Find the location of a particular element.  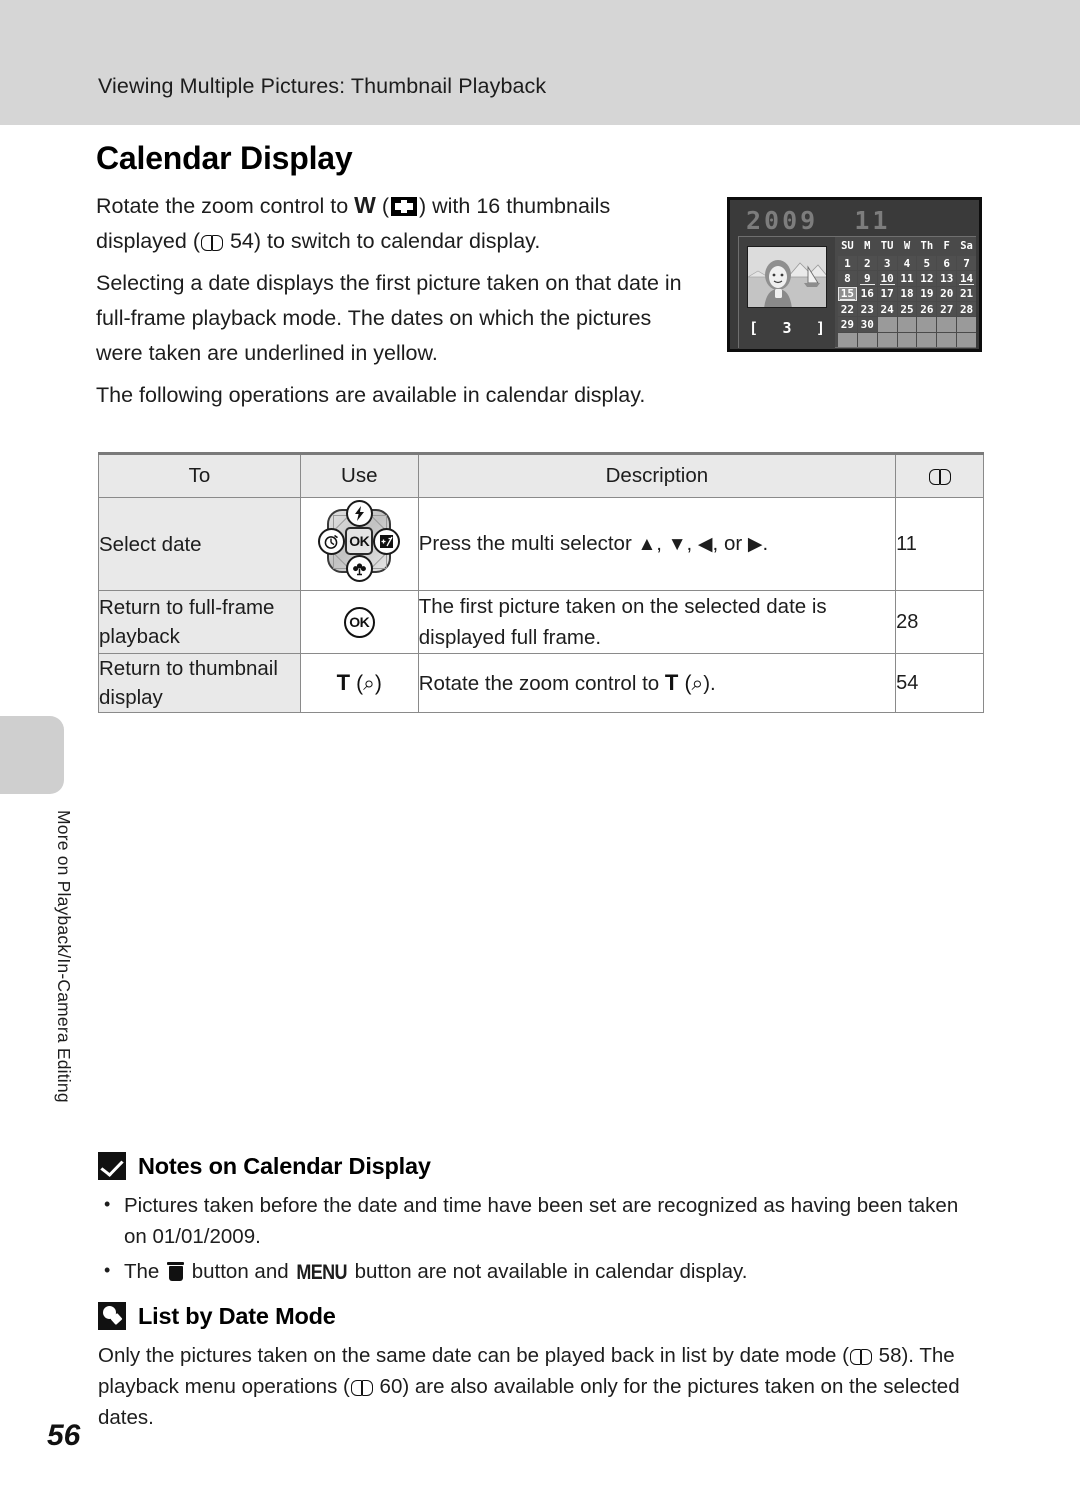

flash-mode-icon is located at coordinates (359, 513).